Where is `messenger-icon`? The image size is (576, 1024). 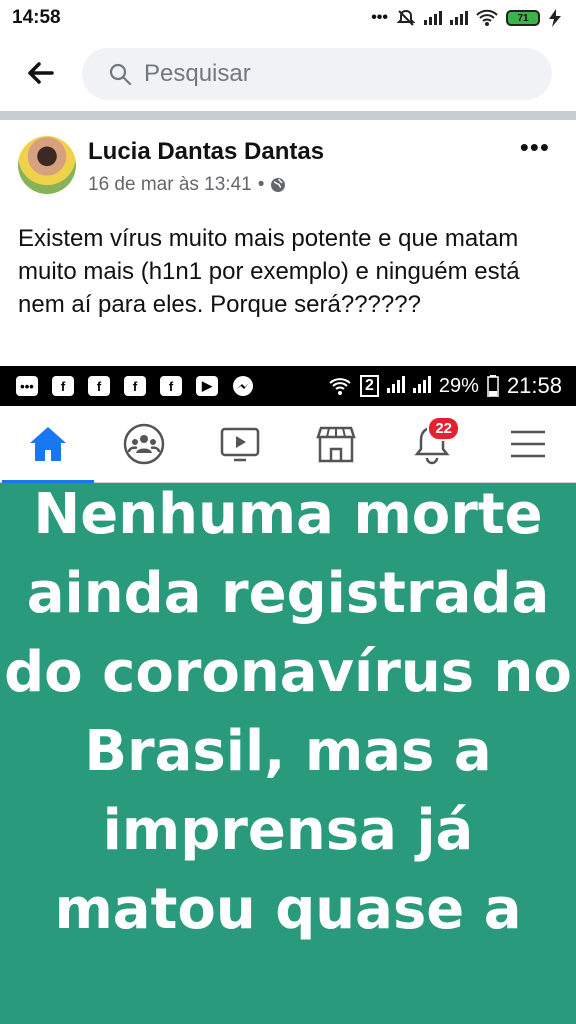 messenger-icon is located at coordinates (243, 386).